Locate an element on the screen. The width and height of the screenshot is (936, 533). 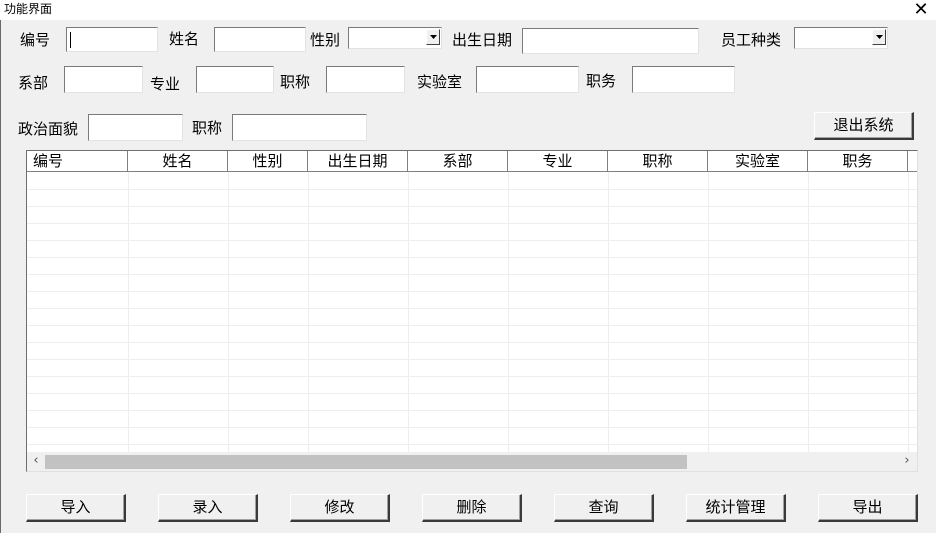
label-title-2: 职称 is located at coordinates (207, 128).